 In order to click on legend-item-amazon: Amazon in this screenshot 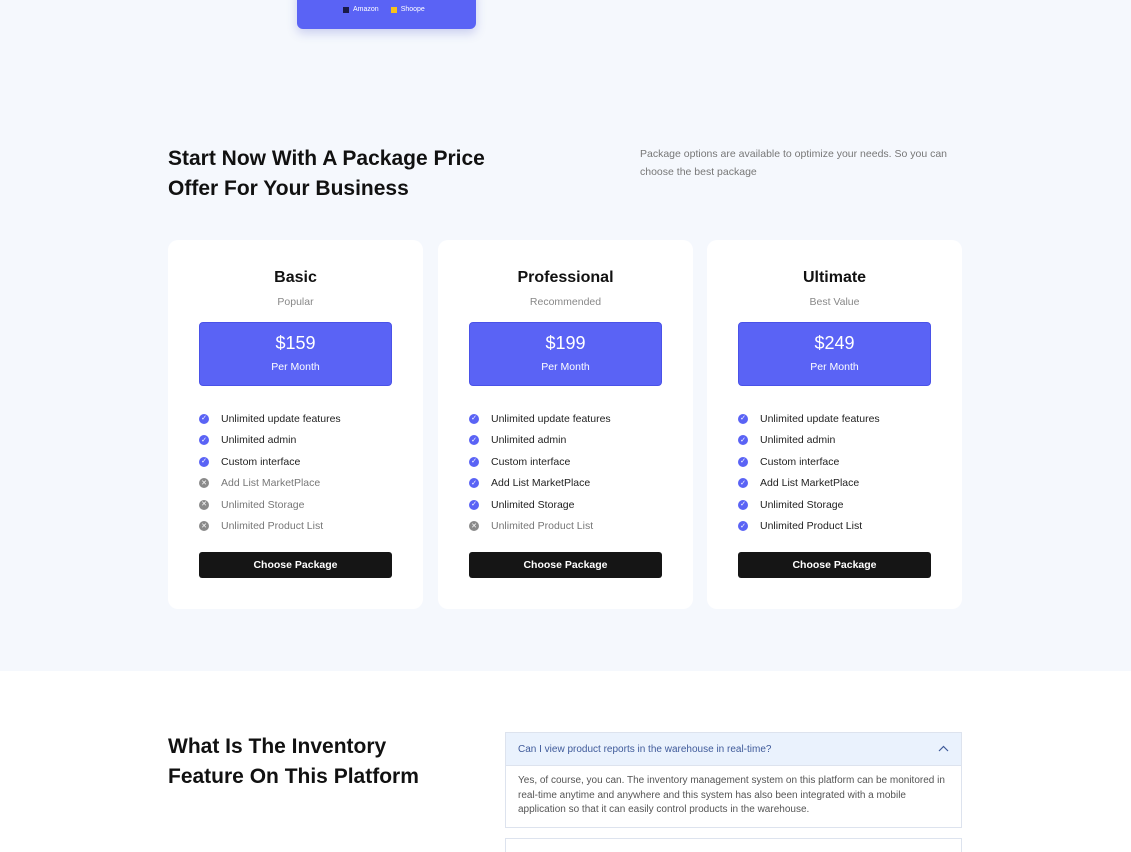, I will do `click(361, 9)`.